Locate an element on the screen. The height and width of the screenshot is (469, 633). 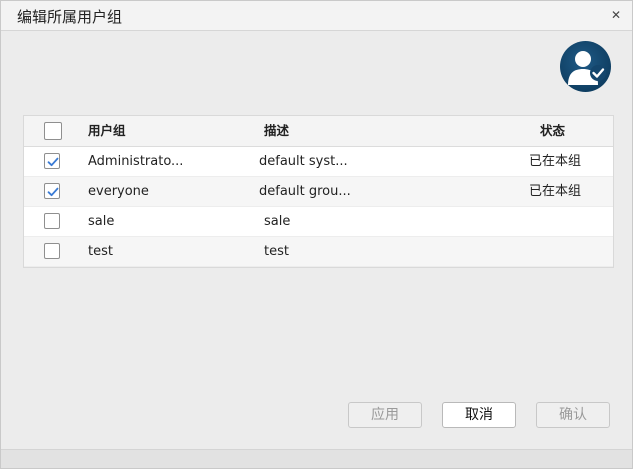
row-group: test is located at coordinates (100, 251).